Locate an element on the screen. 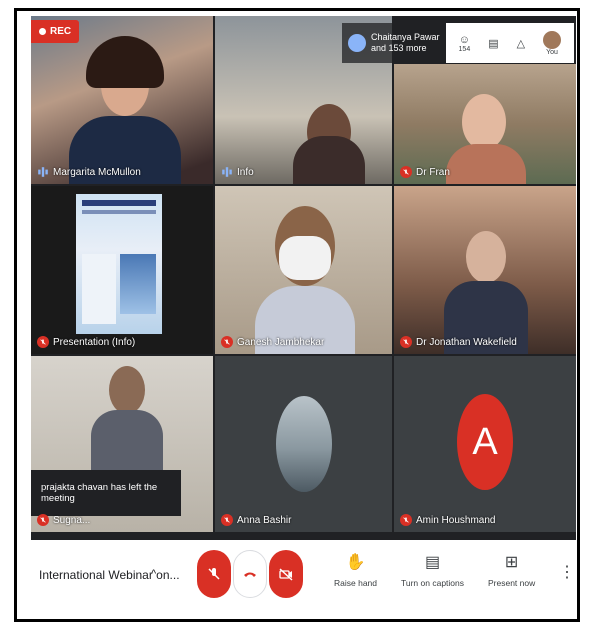  tile-name: Dr Jonathan Wakefield is located at coordinates (458, 342).